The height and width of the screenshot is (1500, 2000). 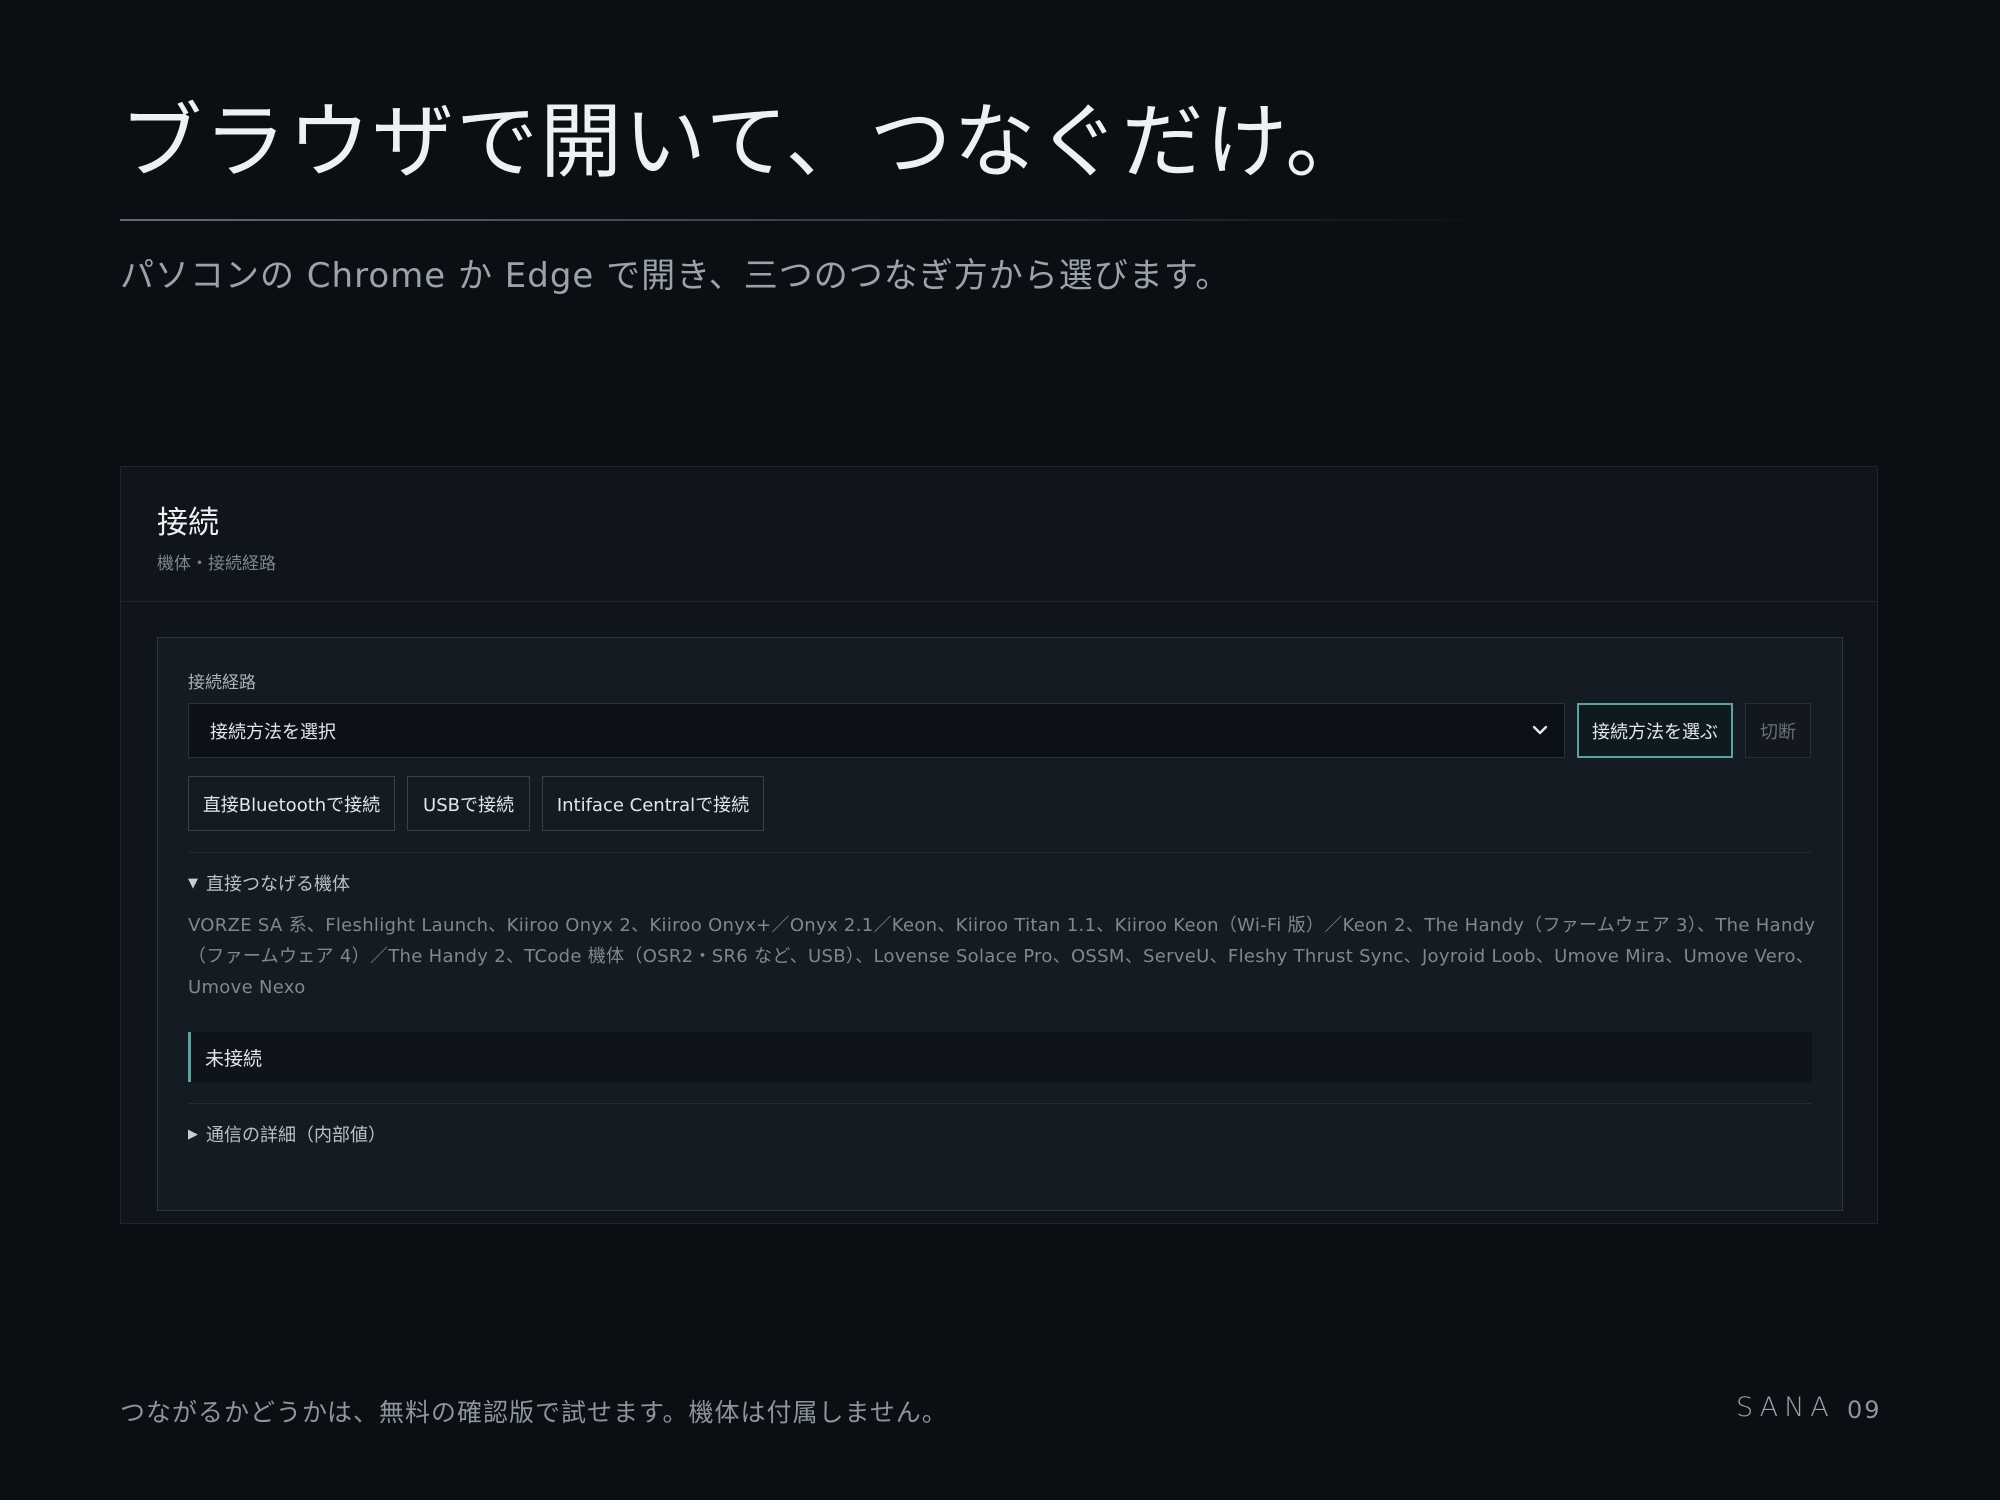 I want to click on bluetooth-connect-button: 直接Bluetoothで接続, so click(x=291, y=803).